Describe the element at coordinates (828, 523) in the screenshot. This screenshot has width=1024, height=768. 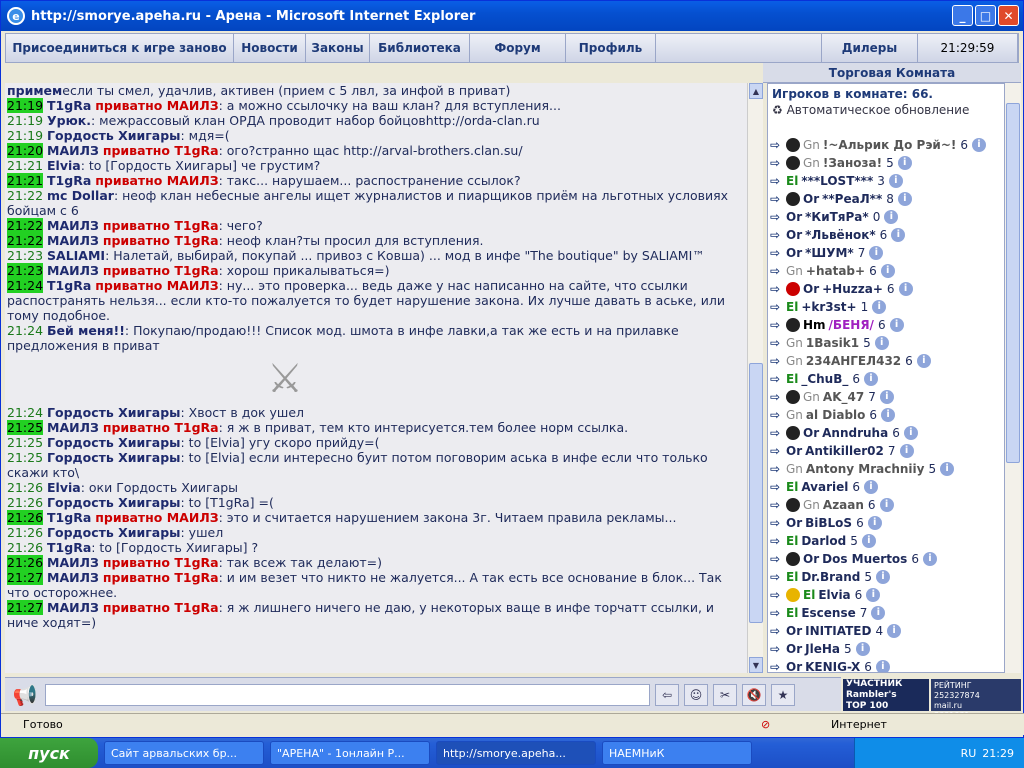
I see `player-name: BiBLoS` at that location.